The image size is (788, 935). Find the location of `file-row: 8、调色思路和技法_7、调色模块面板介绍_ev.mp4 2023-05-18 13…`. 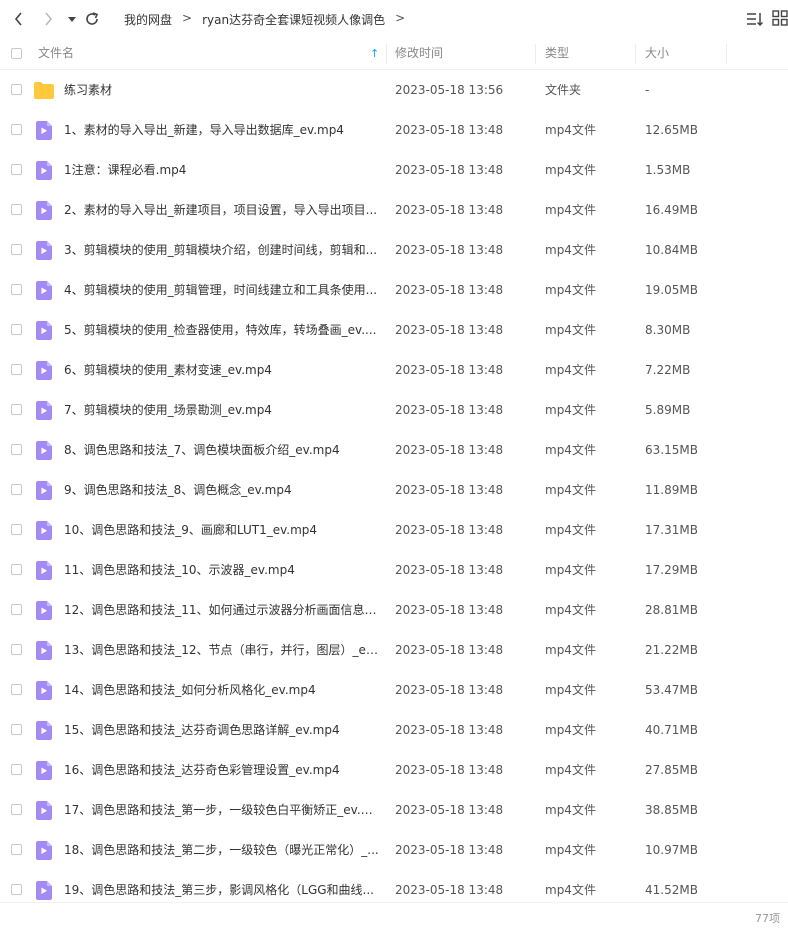

file-row: 8、调色思路和技法_7、调色模块面板介绍_ev.mp4 2023-05-18 13… is located at coordinates (394, 450).